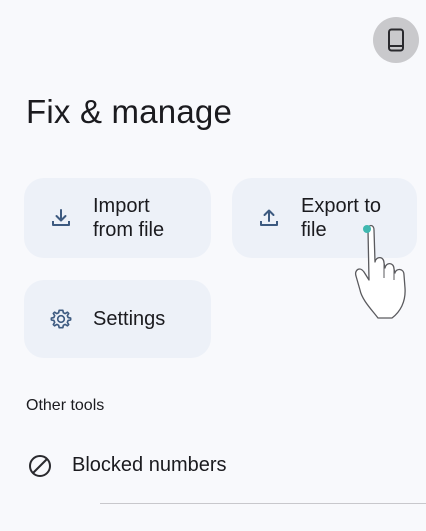  What do you see at coordinates (269, 218) in the screenshot?
I see `upload-icon` at bounding box center [269, 218].